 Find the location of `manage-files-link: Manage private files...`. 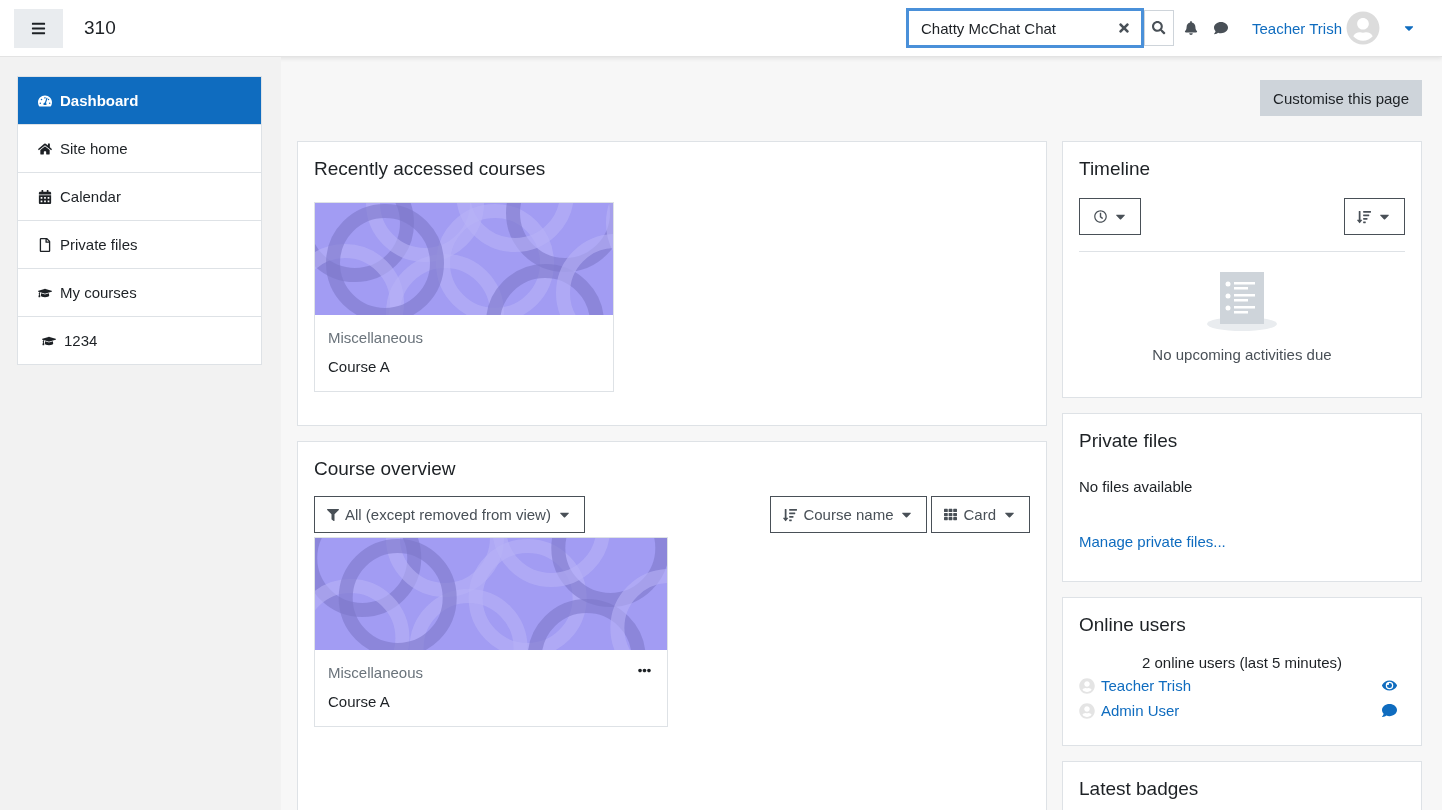

manage-files-link: Manage private files... is located at coordinates (1152, 541).